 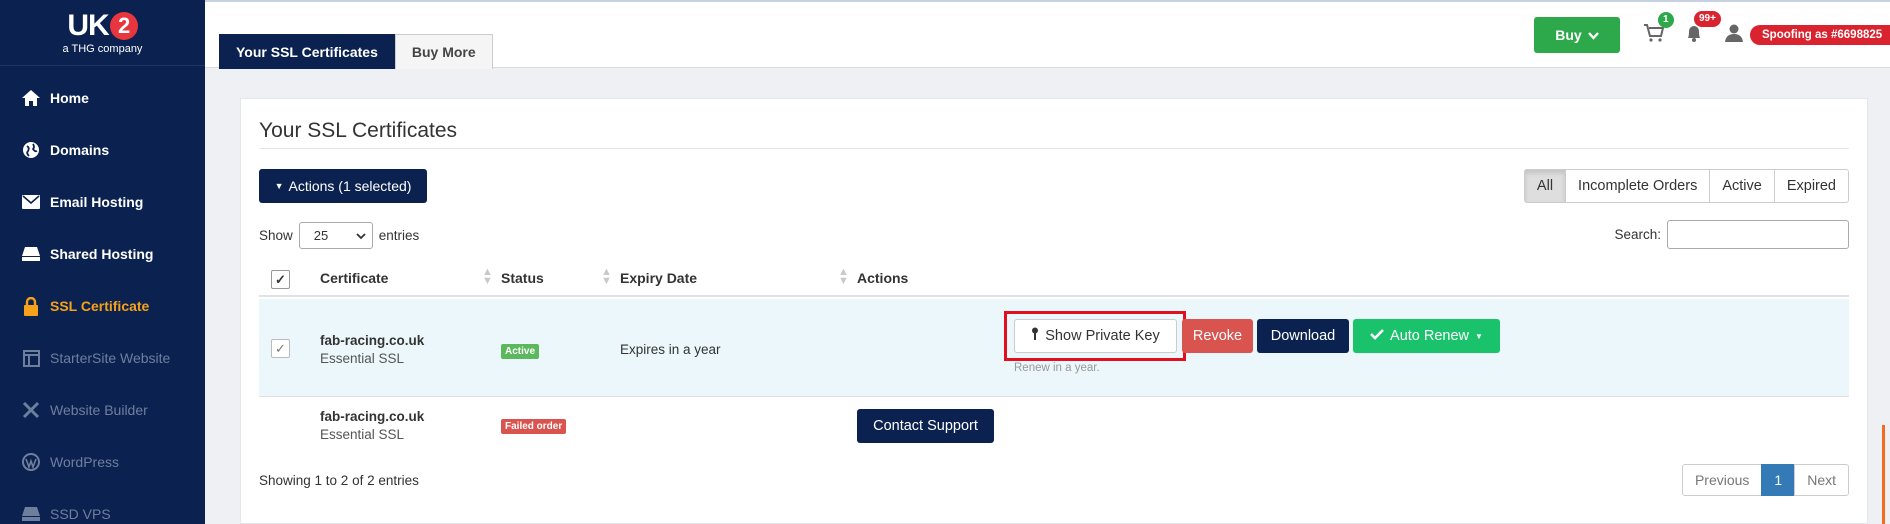 I want to click on pagination-next: Next, so click(x=1821, y=480).